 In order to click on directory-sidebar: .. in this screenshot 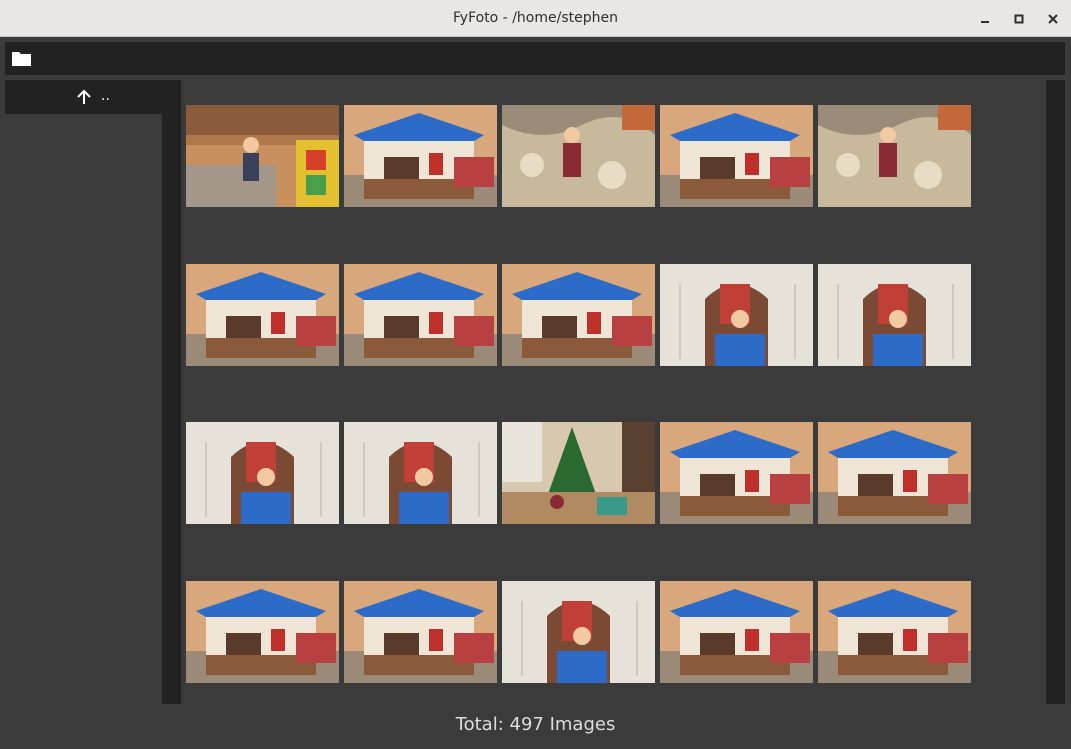, I will do `click(93, 392)`.